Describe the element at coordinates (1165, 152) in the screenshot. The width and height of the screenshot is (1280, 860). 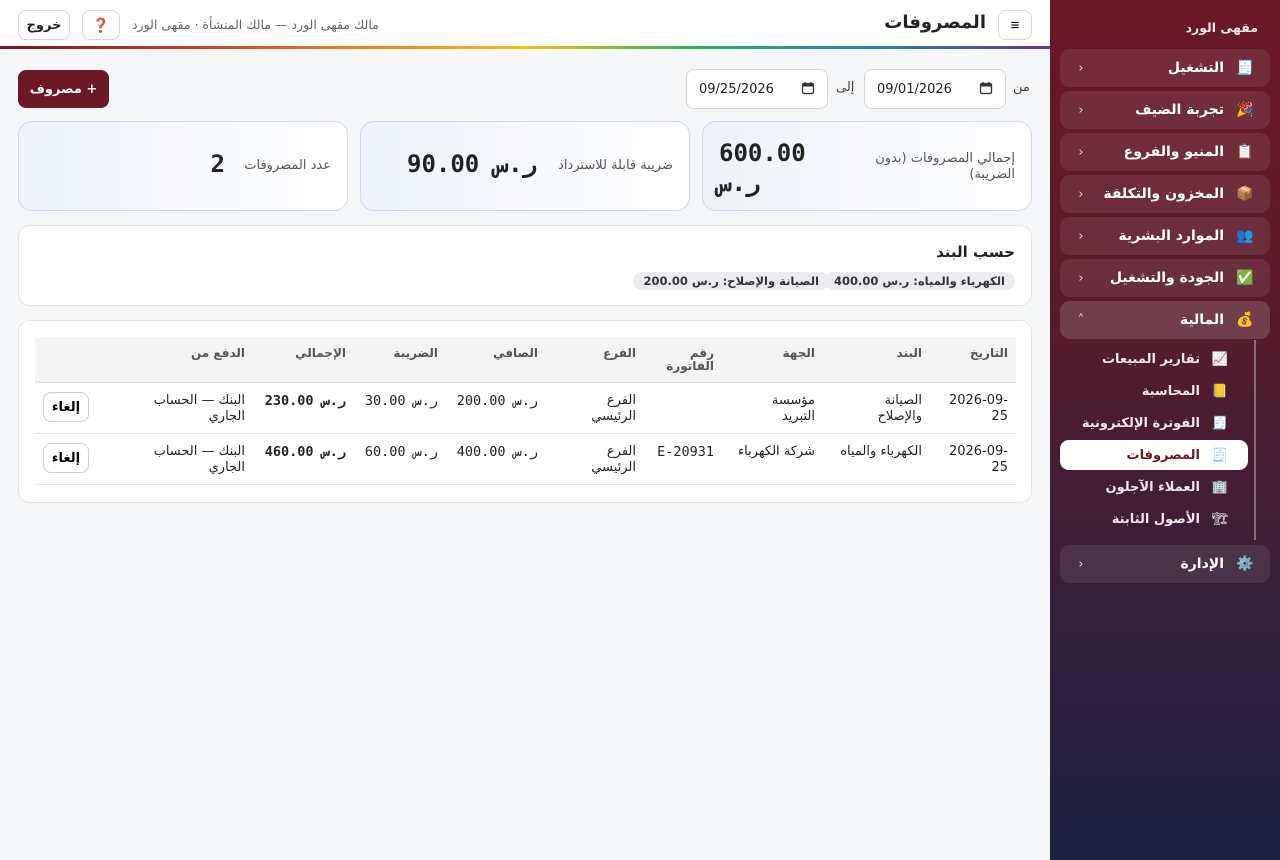
I see `nav-group-menu-branches: 📋 المنيو والفروع ‹` at that location.